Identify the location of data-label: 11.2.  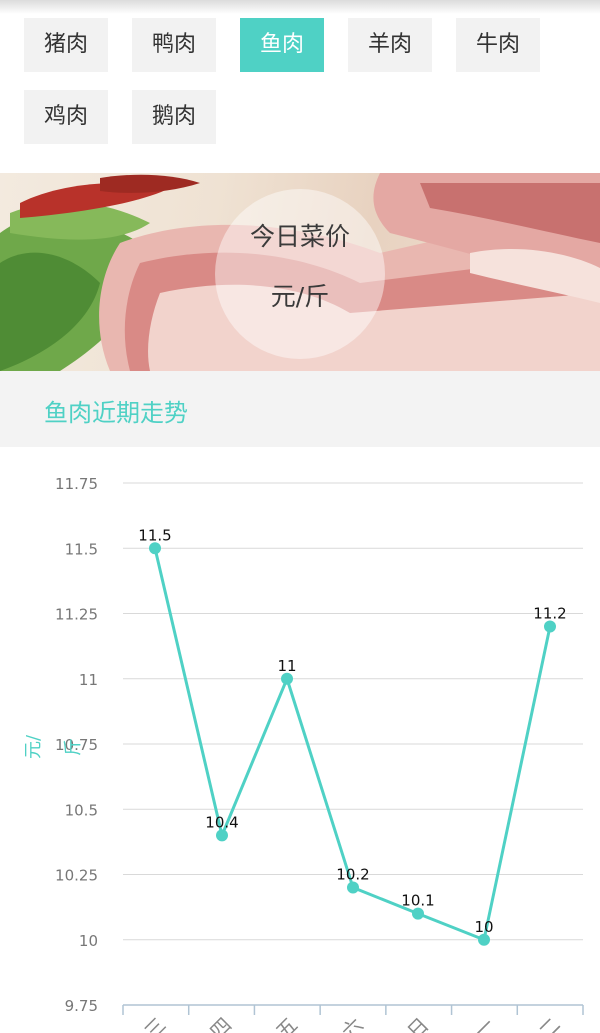
(549, 614).